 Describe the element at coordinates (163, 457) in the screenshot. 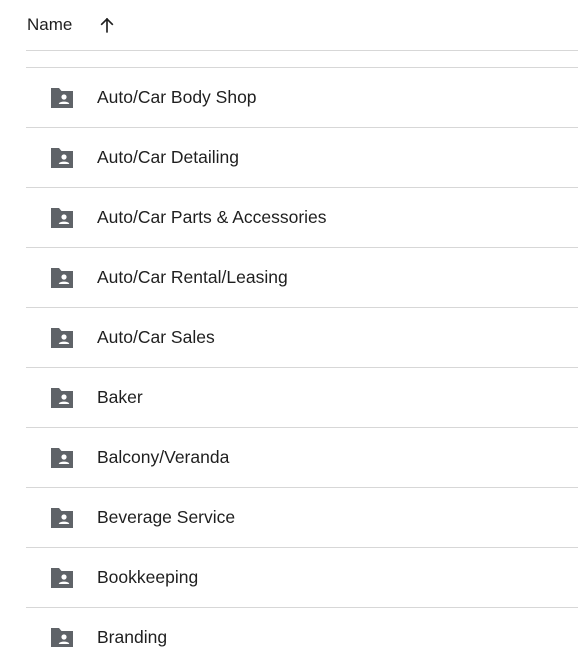

I see `folder-name: Balcony/Veranda` at that location.